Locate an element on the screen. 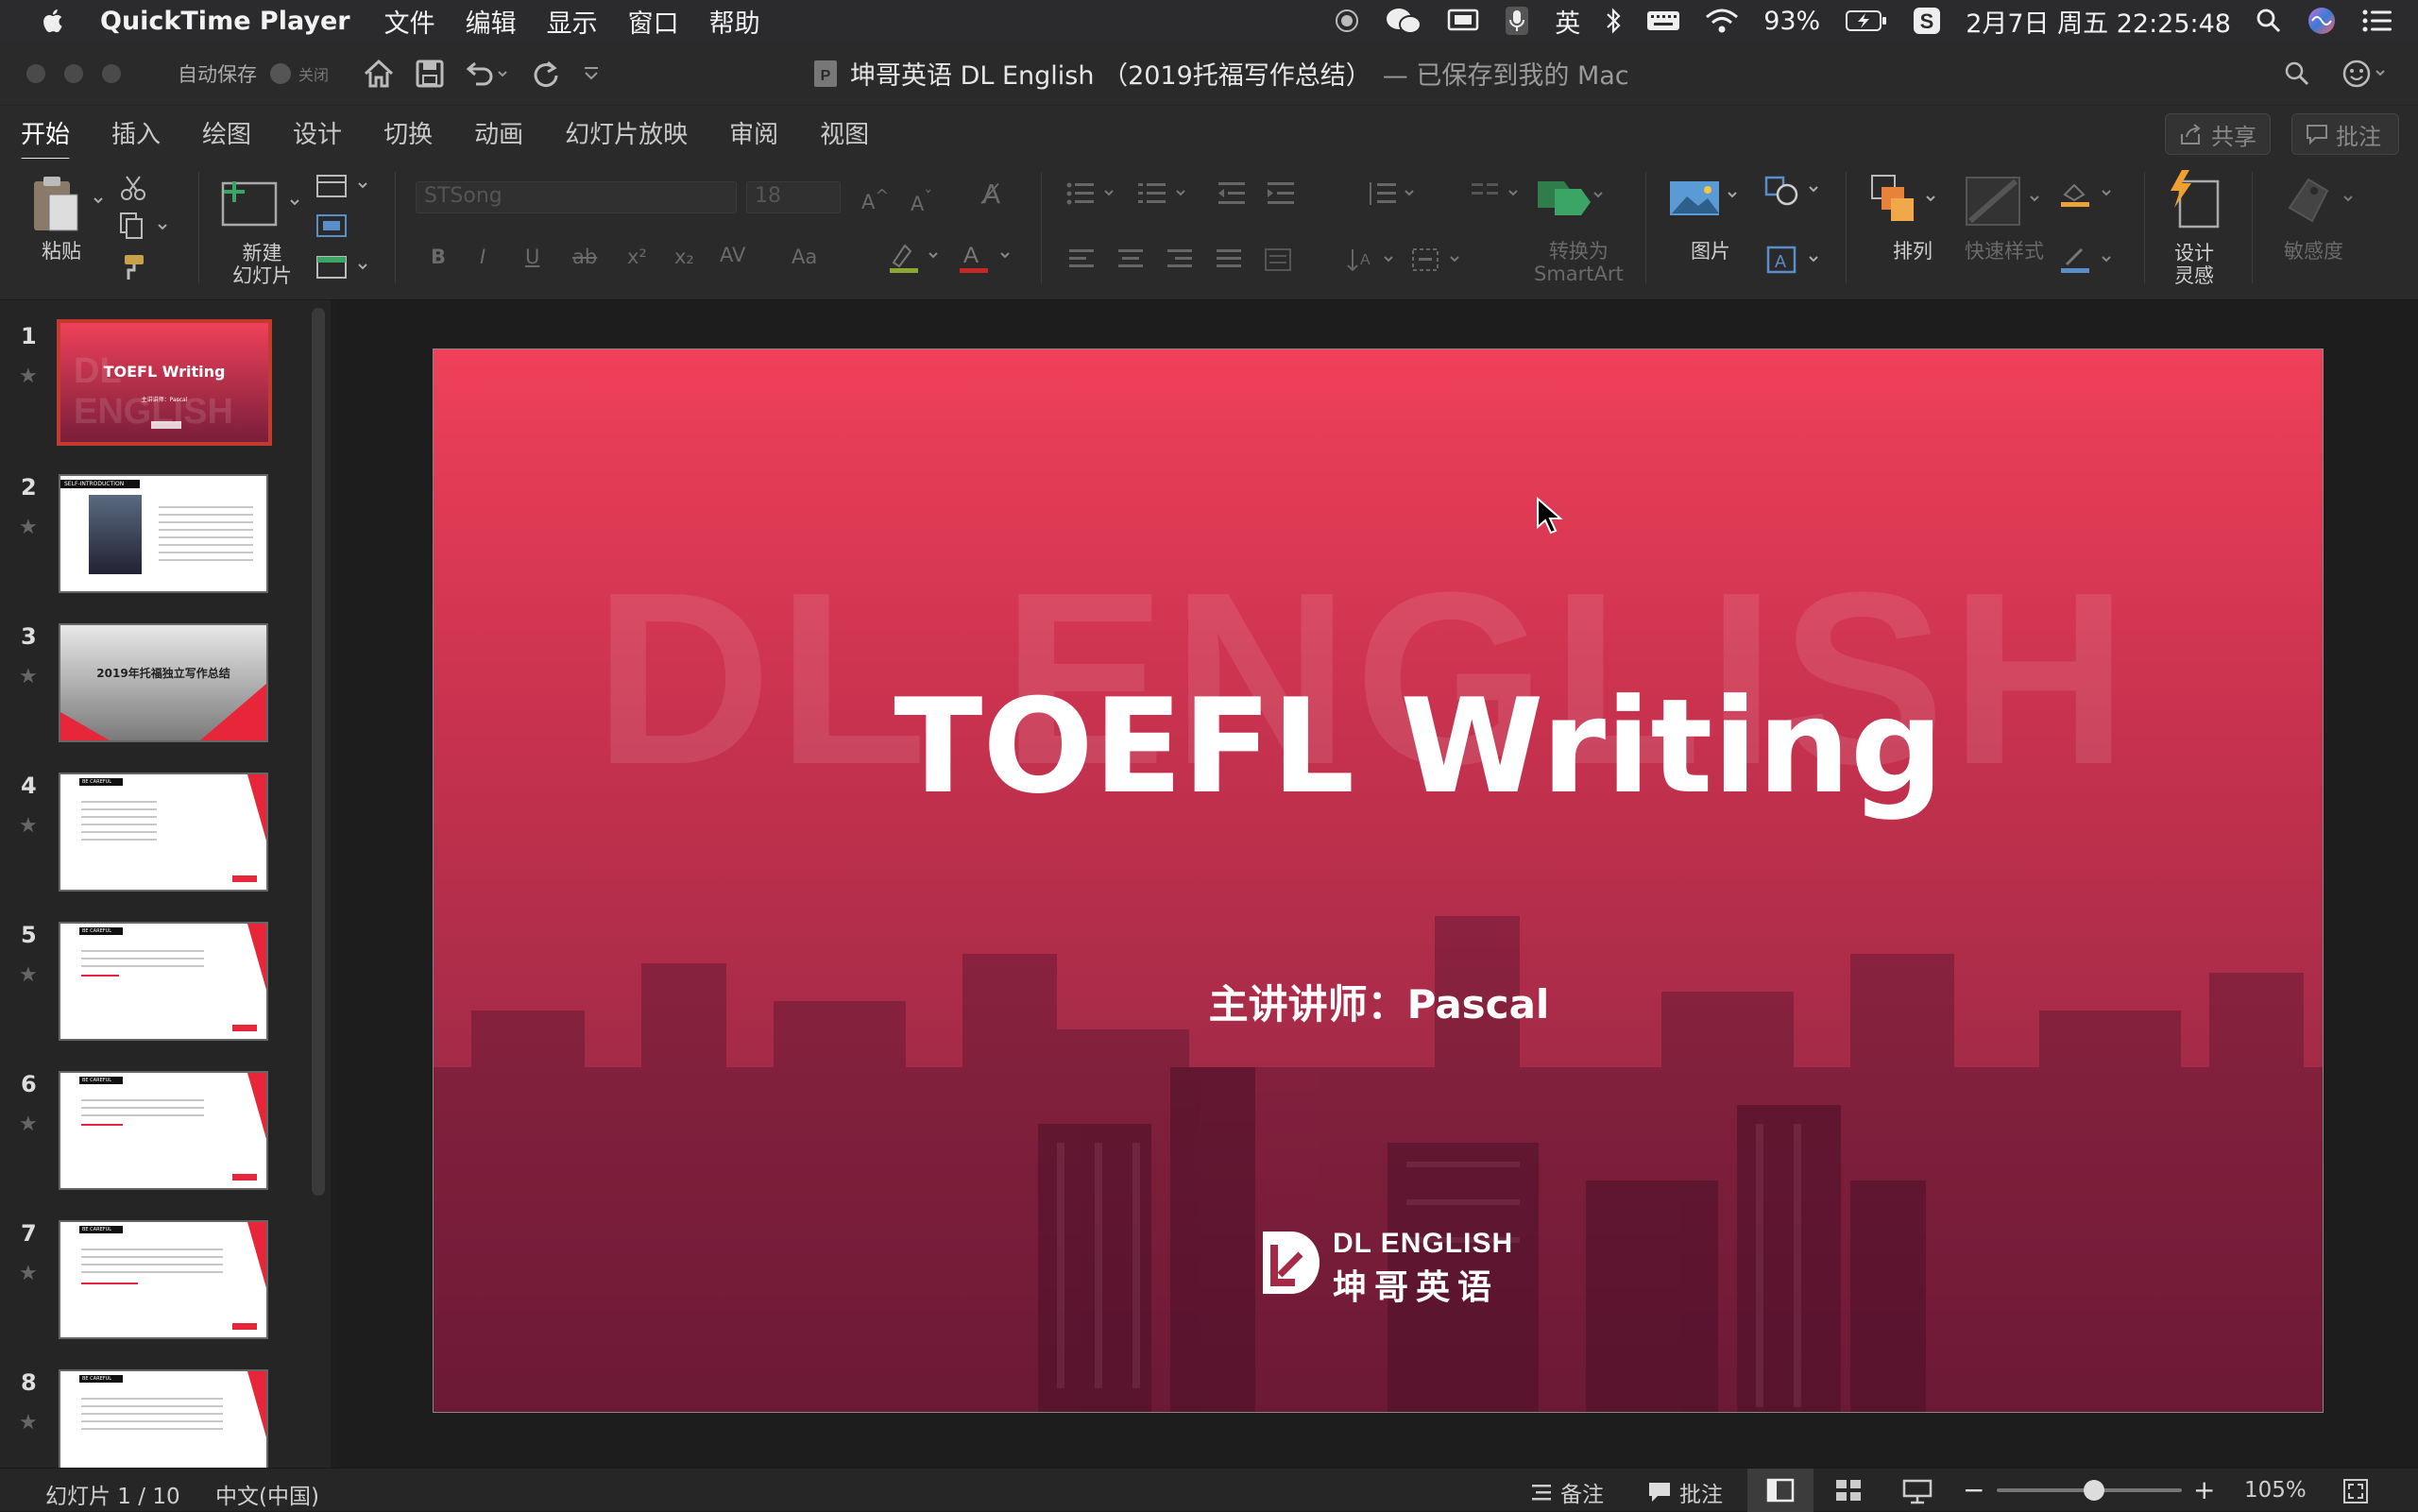 Image resolution: width=2418 pixels, height=1512 pixels. zoom-out-button: − is located at coordinates (1973, 1489).